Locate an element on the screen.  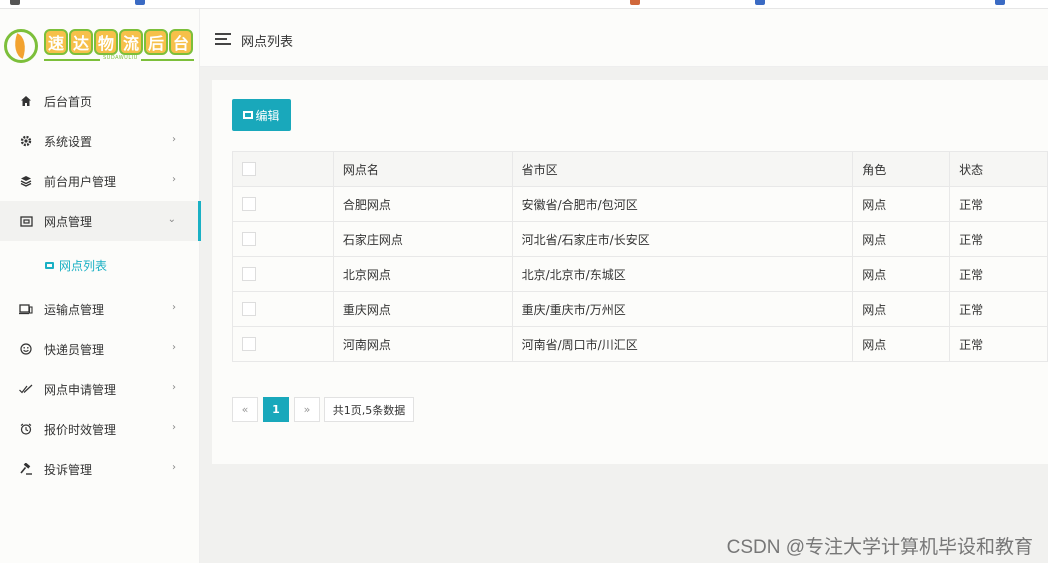
region-cell: 安徽省/合肥市/包河区 is located at coordinates (682, 204).